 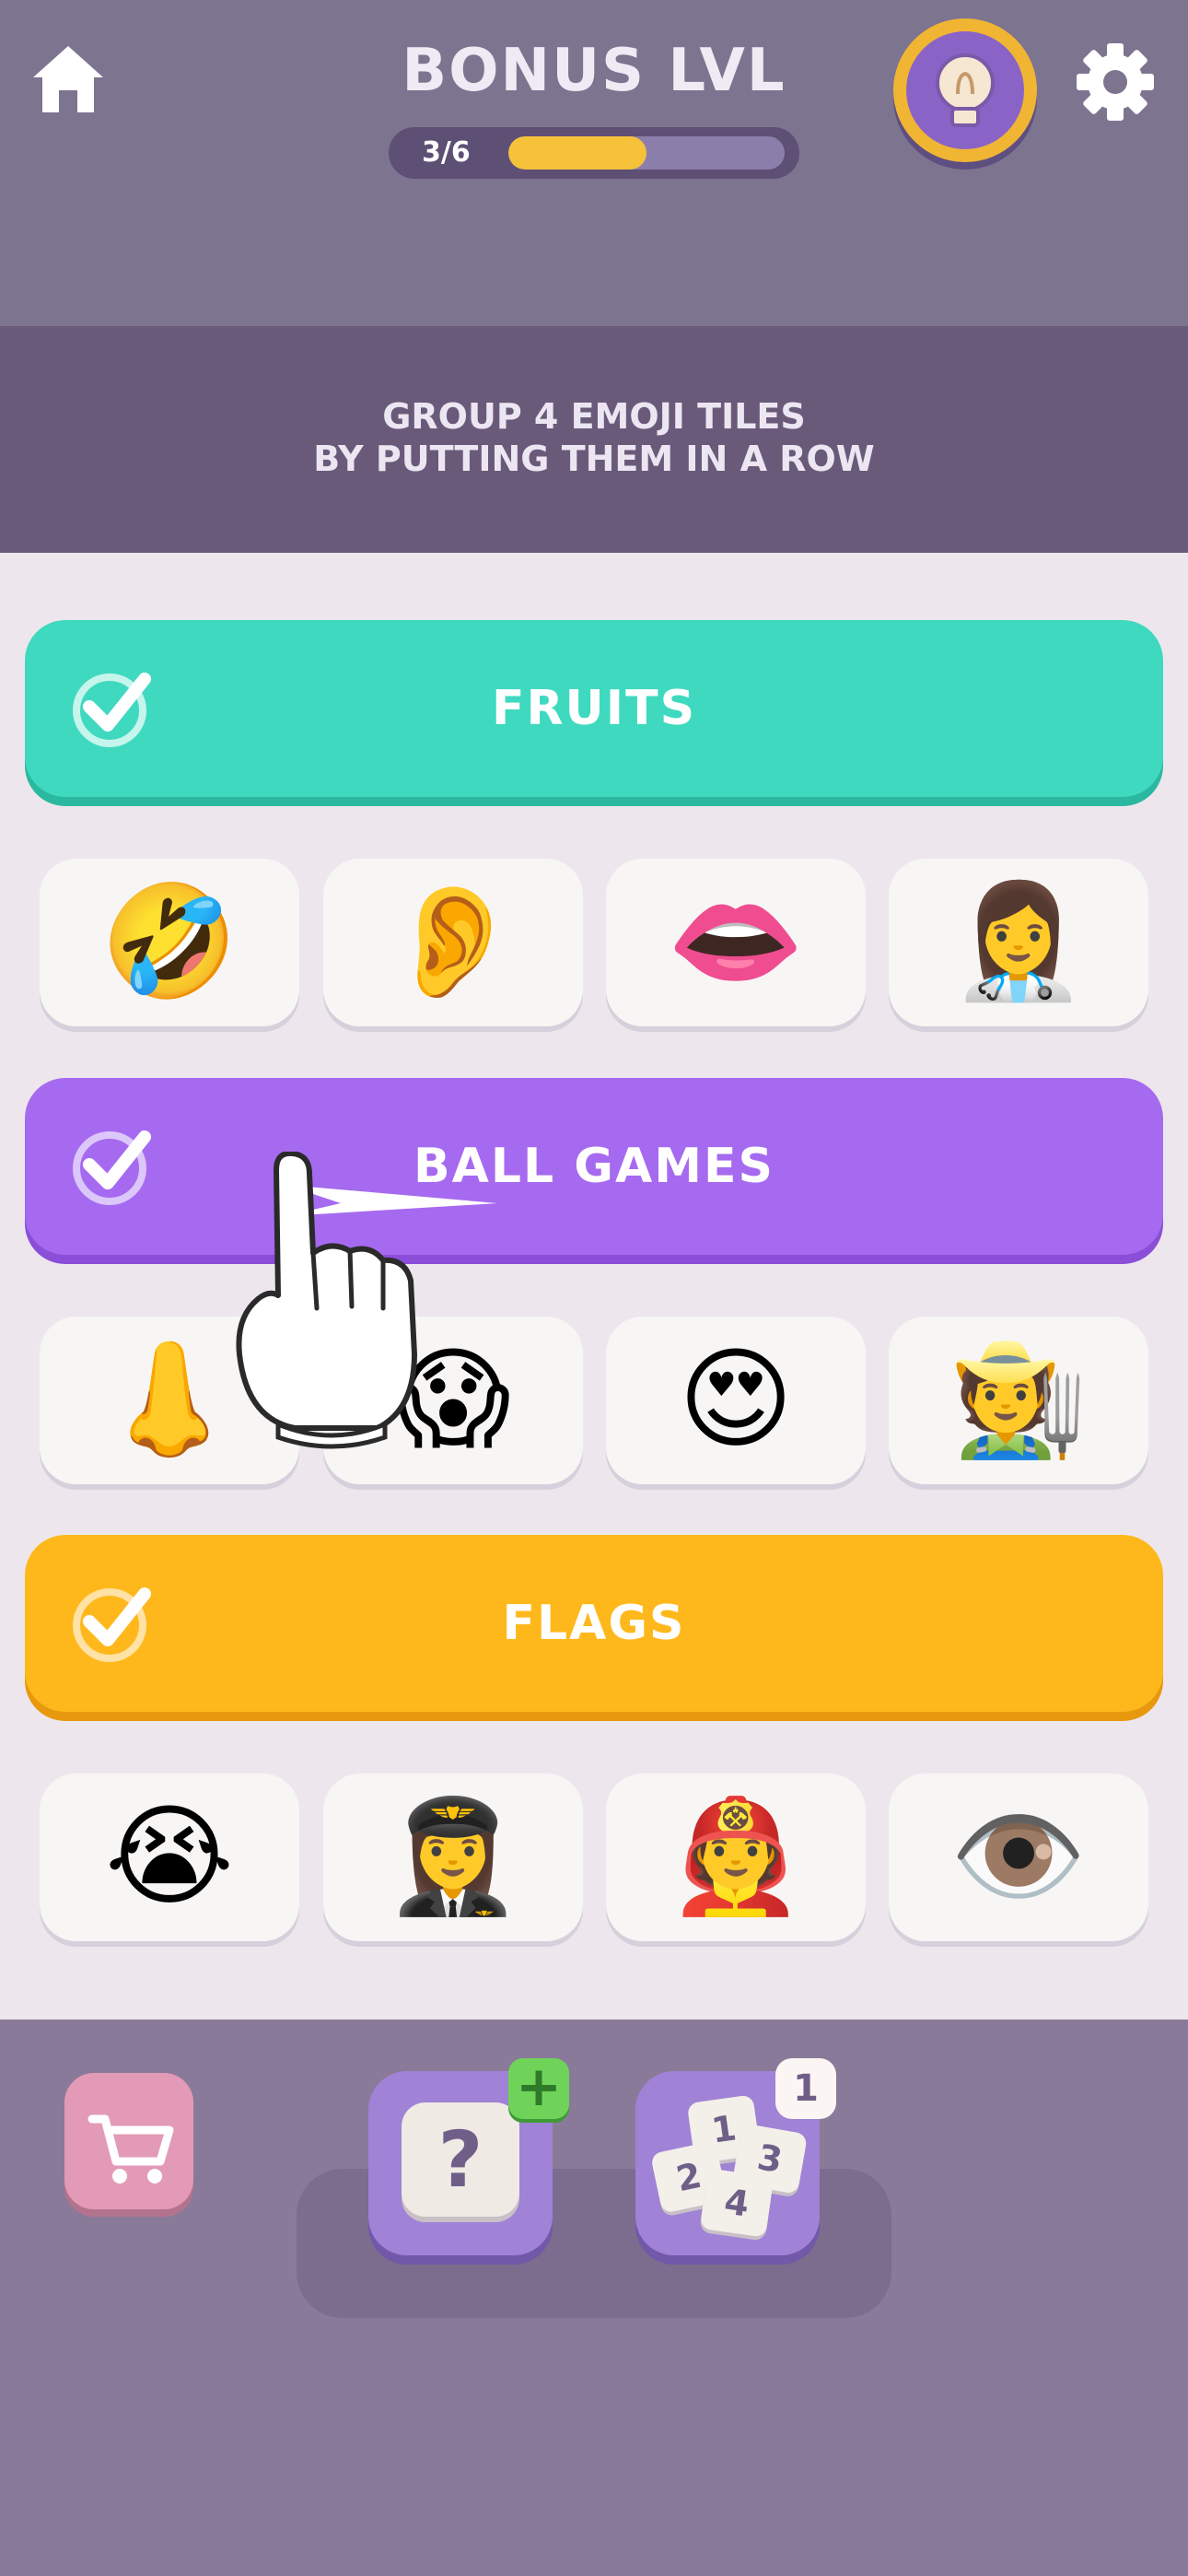 I want to click on question-card: ?, so click(x=460, y=2159).